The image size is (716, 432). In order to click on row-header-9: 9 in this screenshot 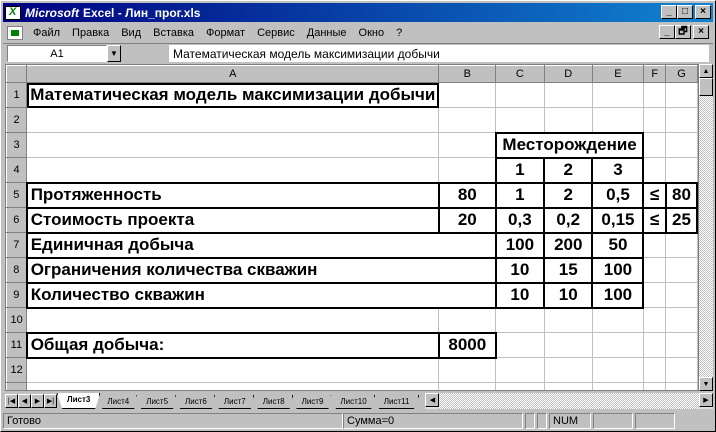, I will do `click(17, 295)`.